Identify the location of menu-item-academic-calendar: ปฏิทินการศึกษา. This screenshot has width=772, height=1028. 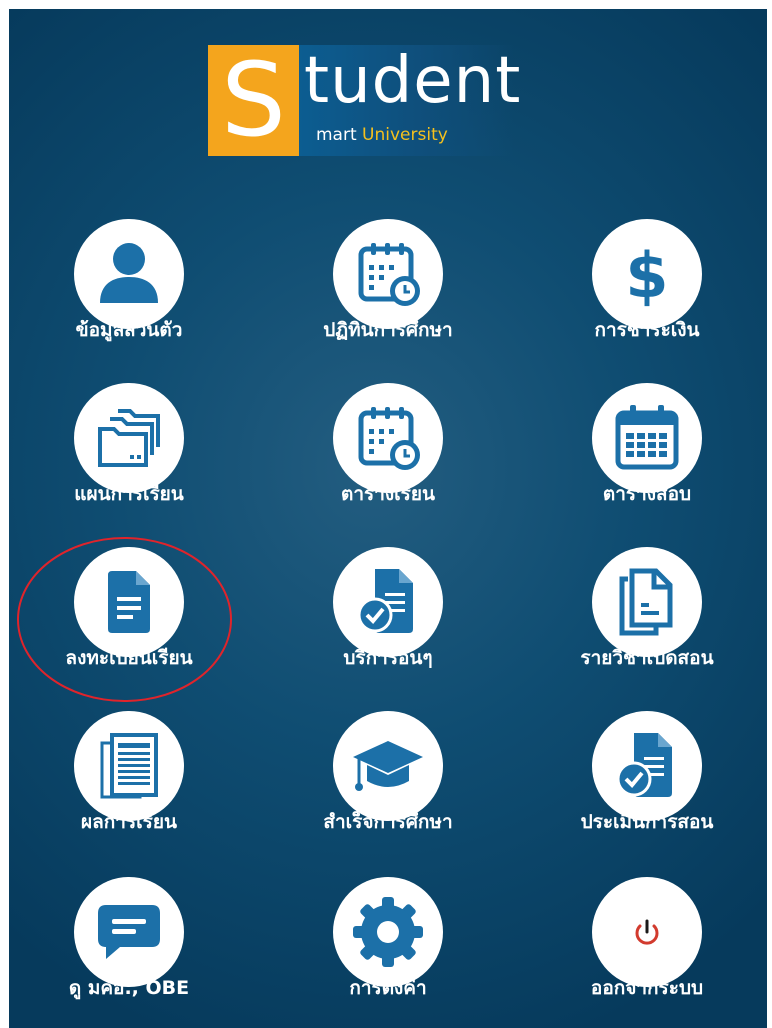
(388, 289).